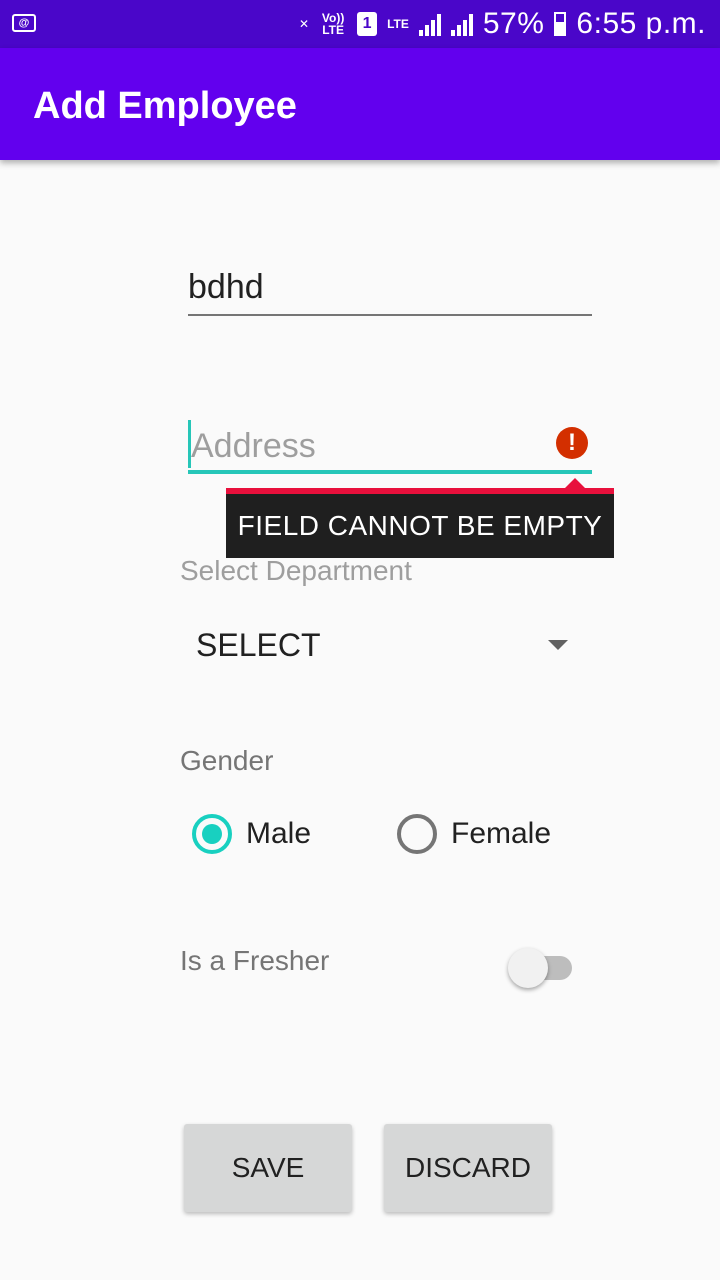 This screenshot has height=1280, width=720. What do you see at coordinates (429, 24) in the screenshot?
I see `signal-icon` at bounding box center [429, 24].